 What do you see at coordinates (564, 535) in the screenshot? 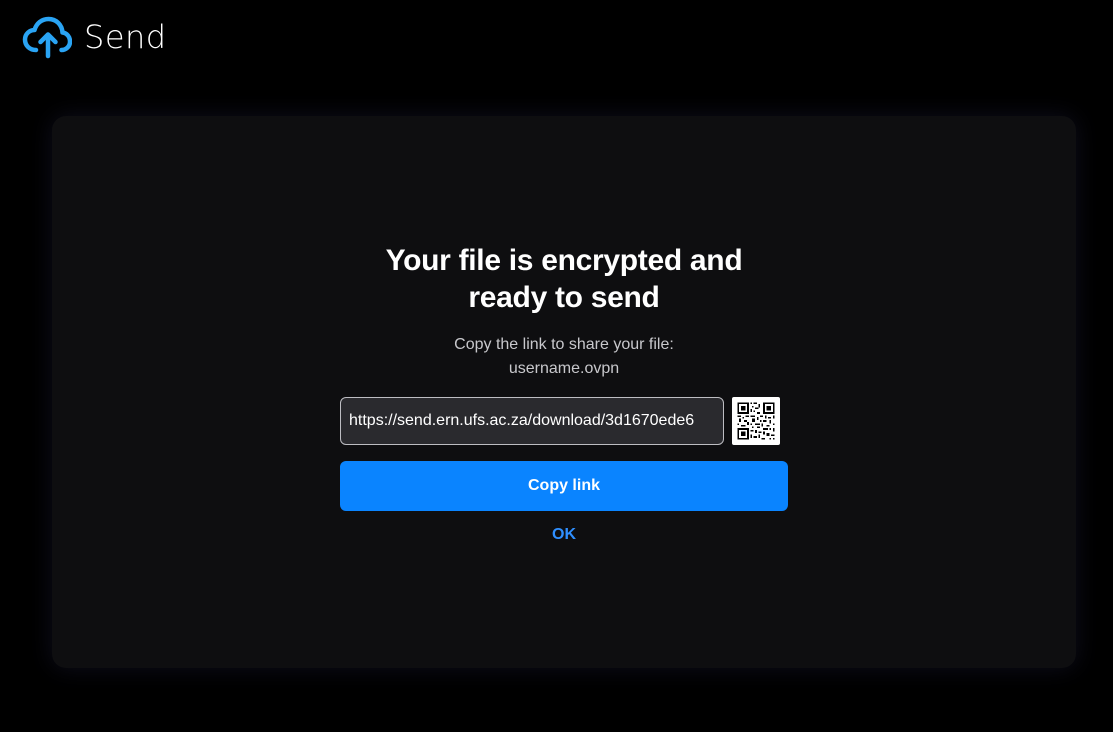
I see `ok-button: OK` at bounding box center [564, 535].